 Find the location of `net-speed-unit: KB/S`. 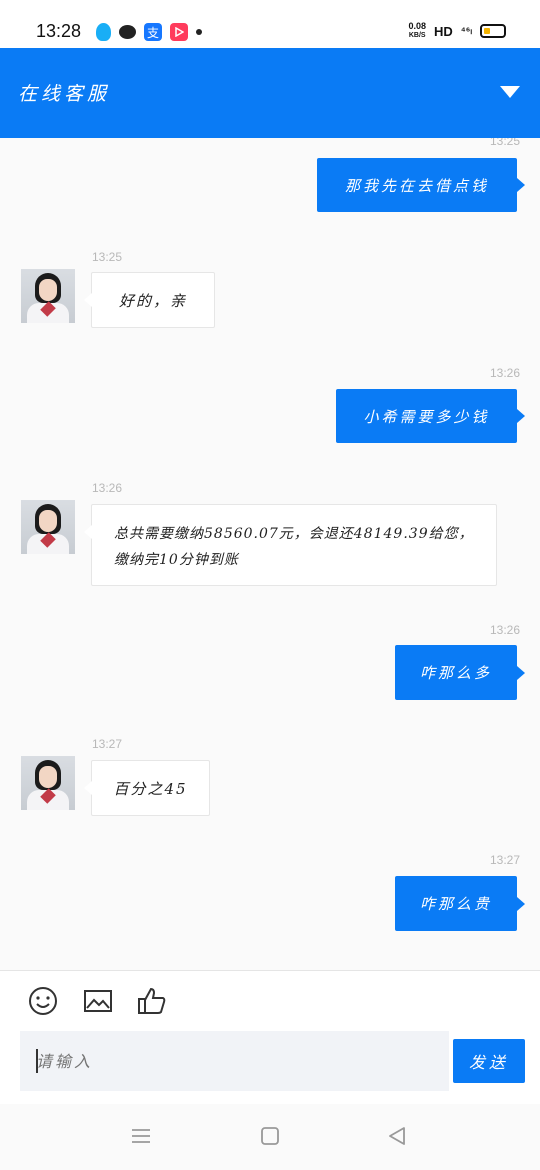

net-speed-unit: KB/S is located at coordinates (417, 35).